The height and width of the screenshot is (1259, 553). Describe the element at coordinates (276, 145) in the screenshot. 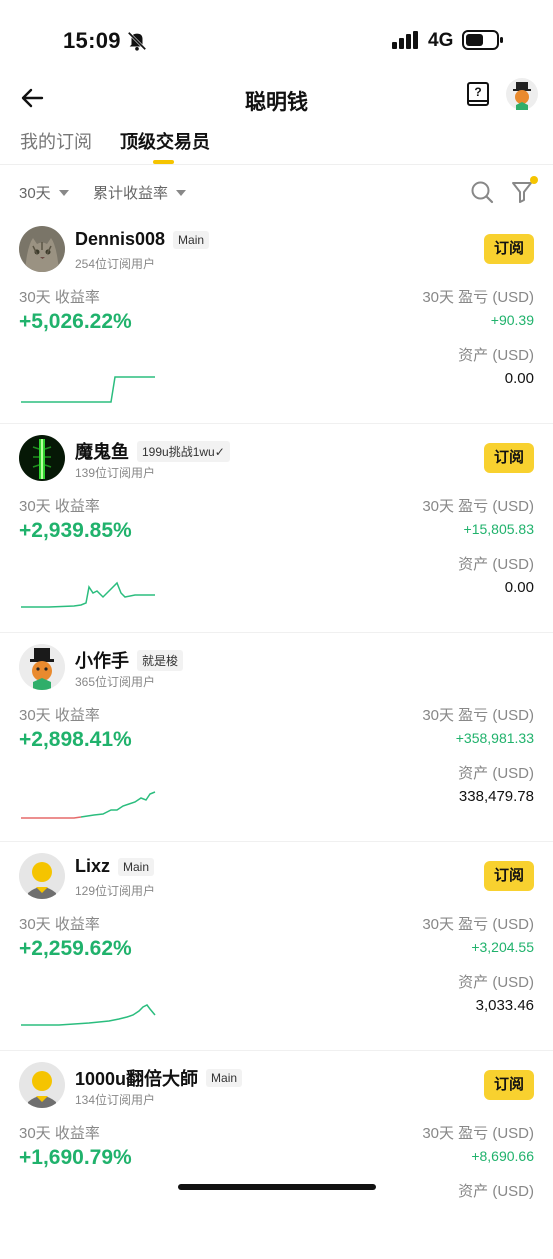

I see `tab-bar: 我的订阅 顶级交易员` at that location.